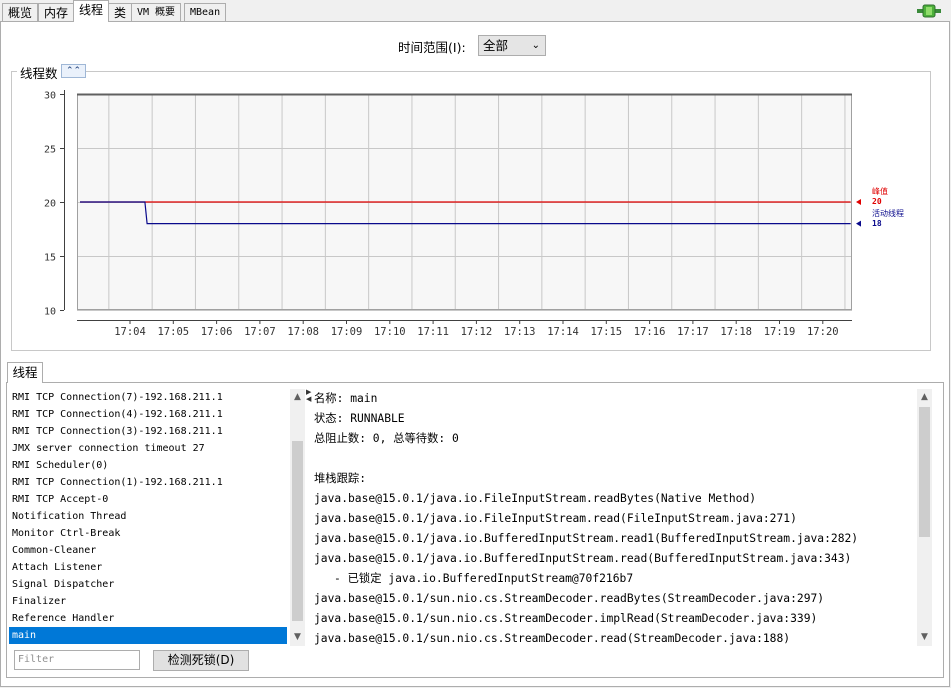 This screenshot has height=688, width=951. Describe the element at coordinates (77, 660) in the screenshot. I see `thread-filter-input: Filter` at that location.